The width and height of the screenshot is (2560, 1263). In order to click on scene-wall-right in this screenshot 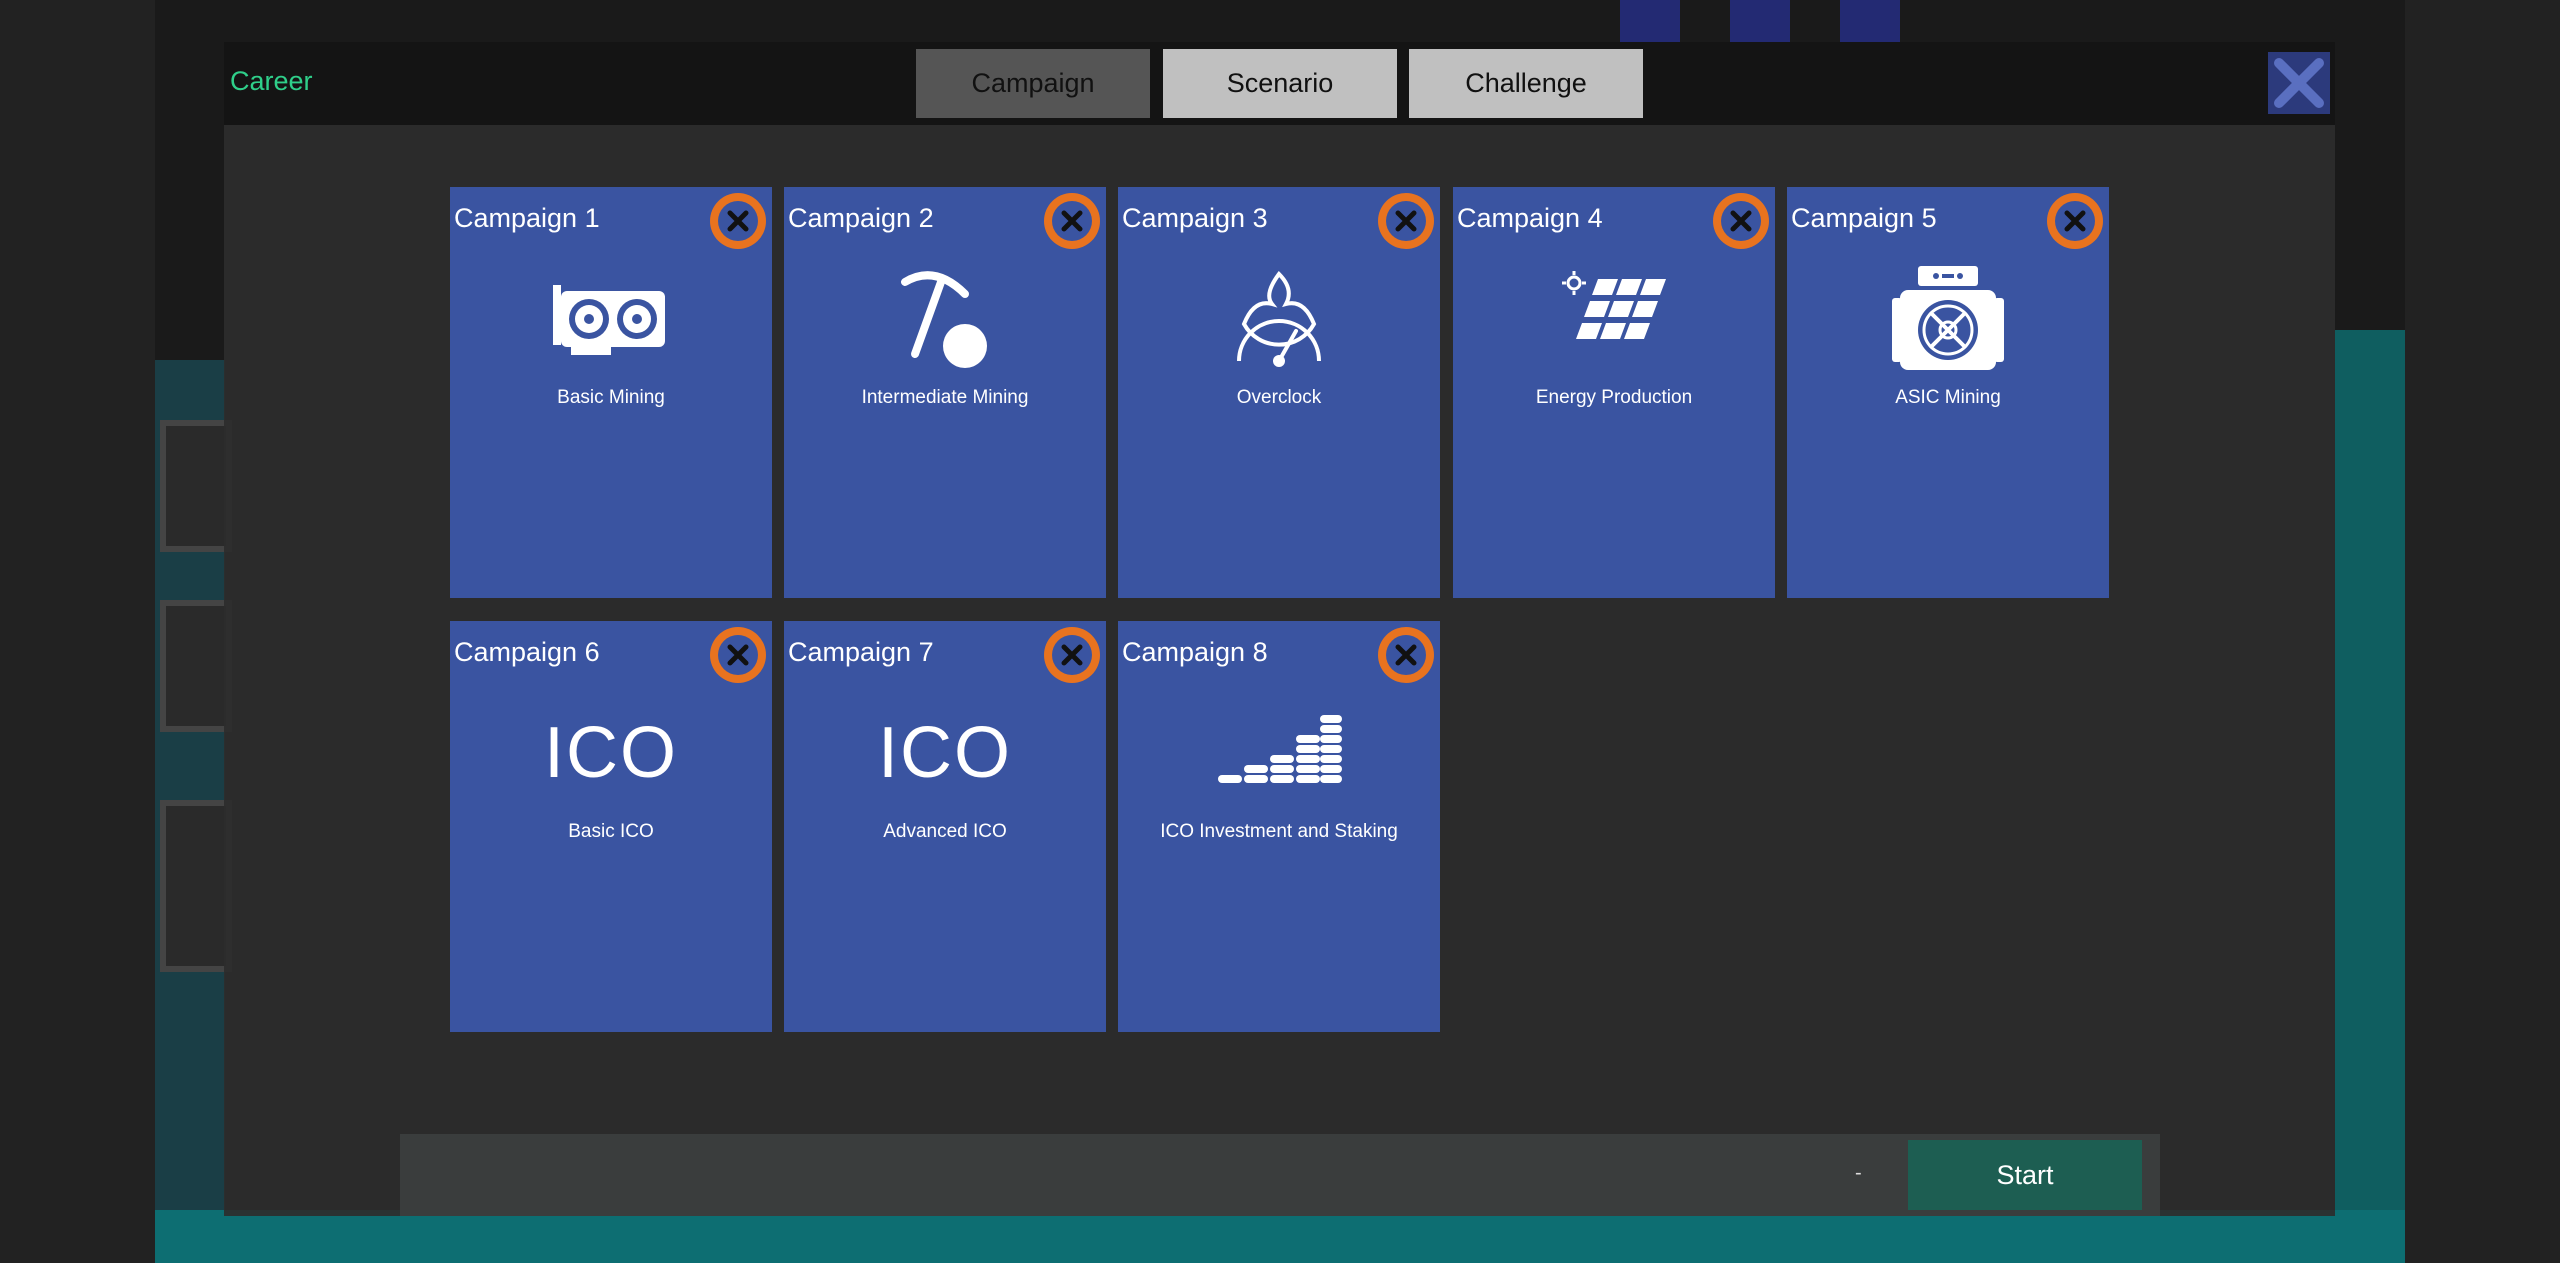, I will do `click(2482, 631)`.